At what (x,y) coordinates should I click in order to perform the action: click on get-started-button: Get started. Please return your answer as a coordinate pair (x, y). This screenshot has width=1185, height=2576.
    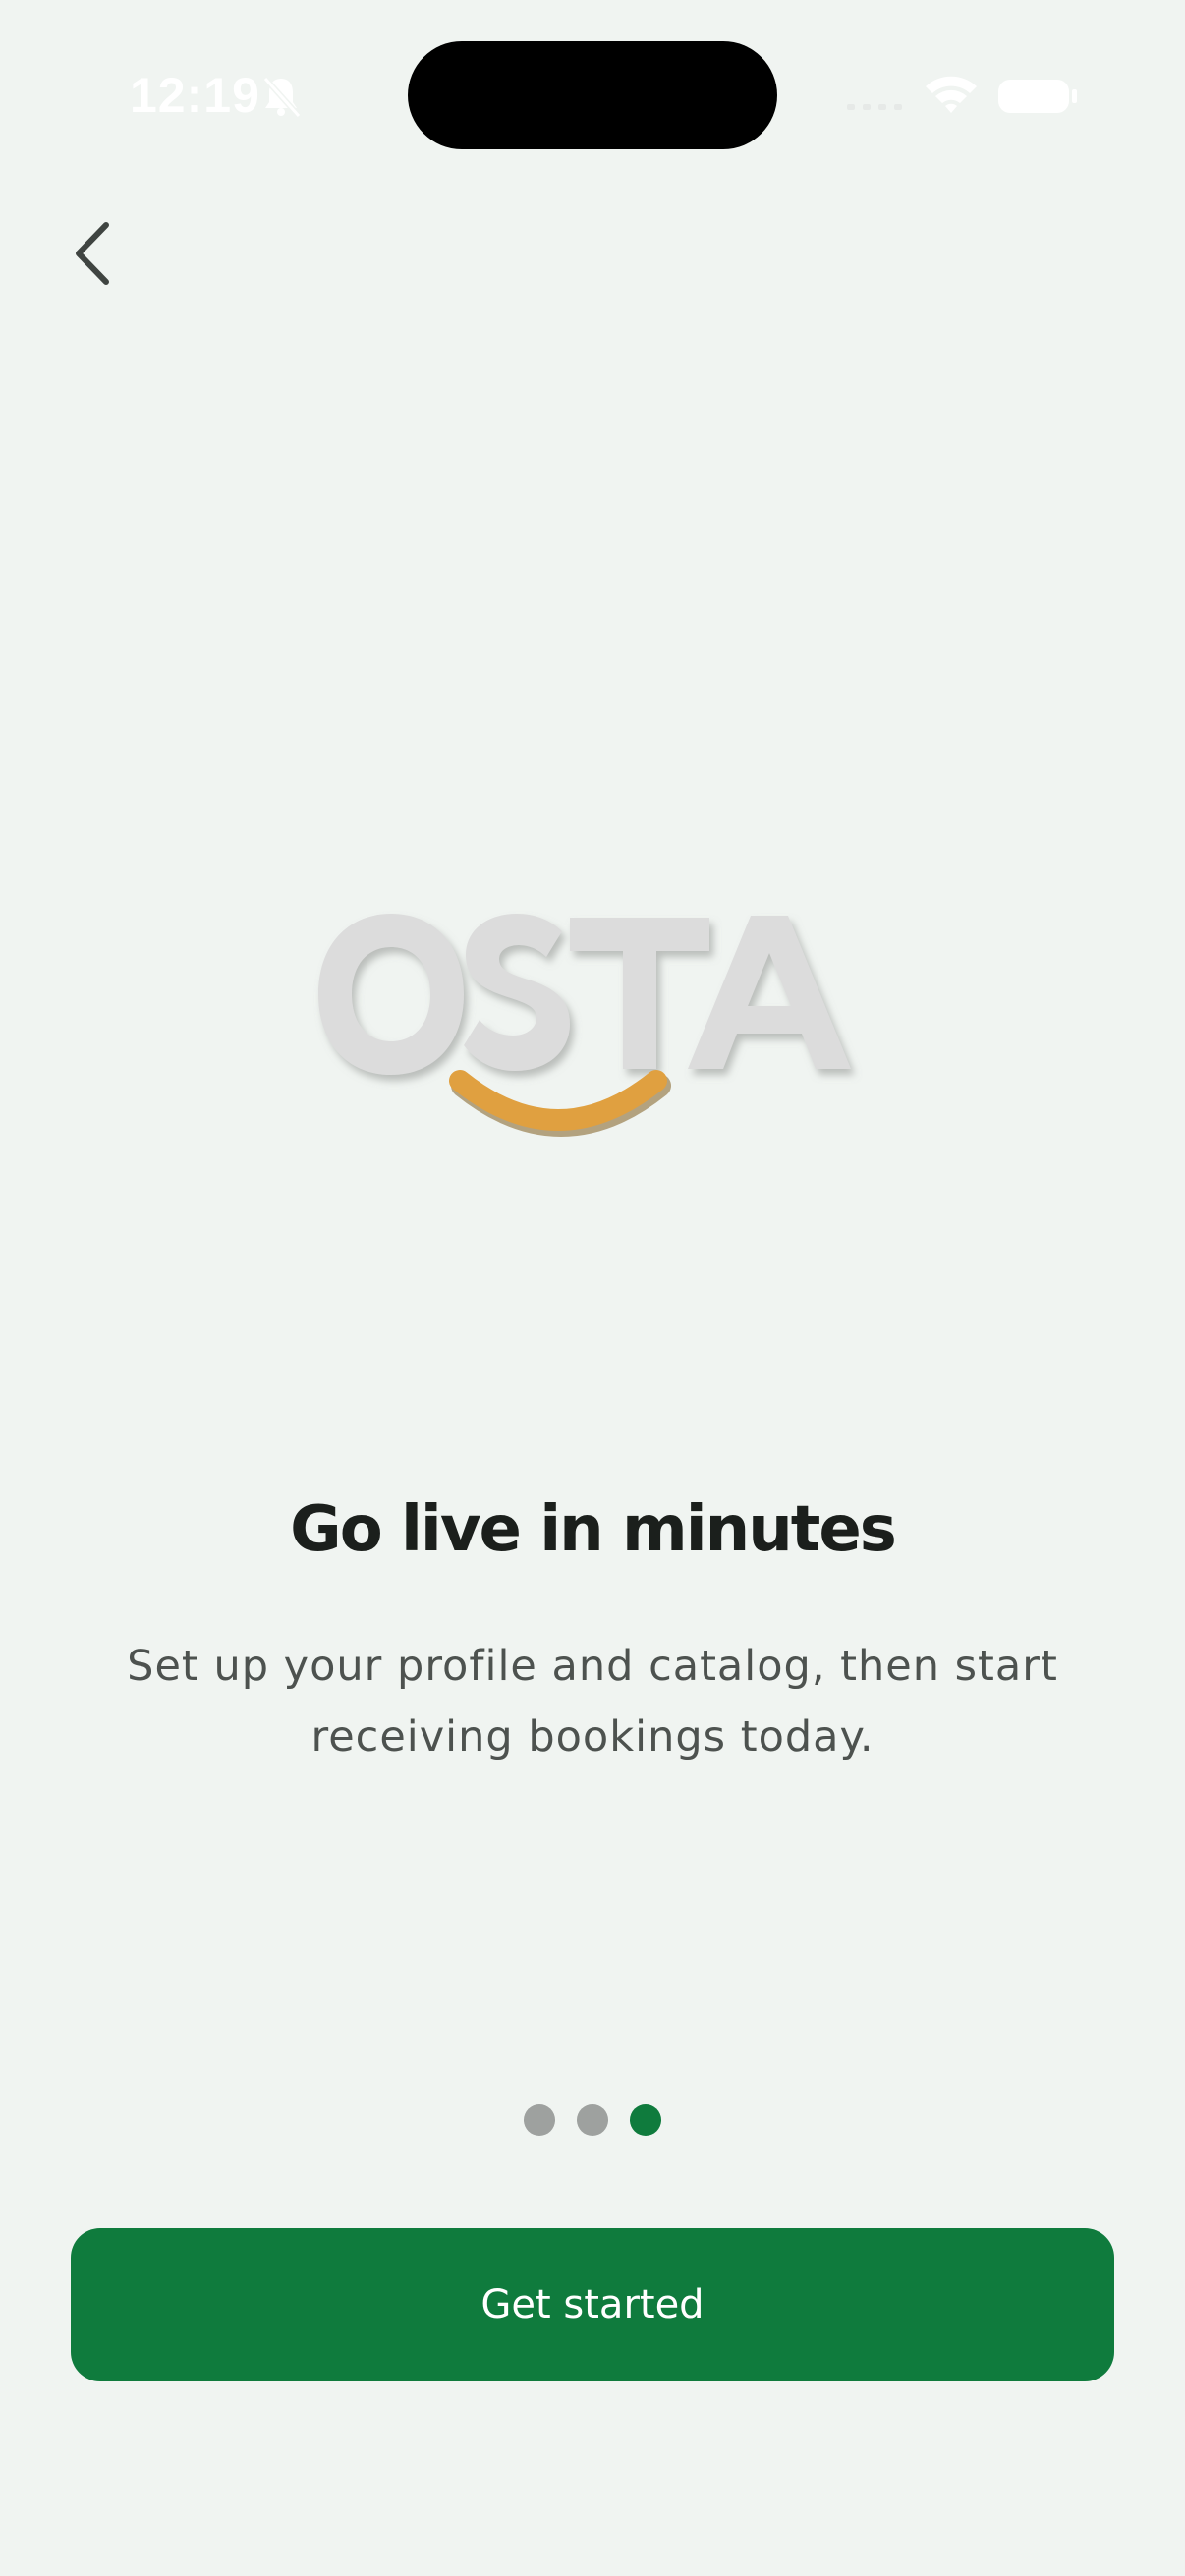
    Looking at the image, I should click on (592, 2304).